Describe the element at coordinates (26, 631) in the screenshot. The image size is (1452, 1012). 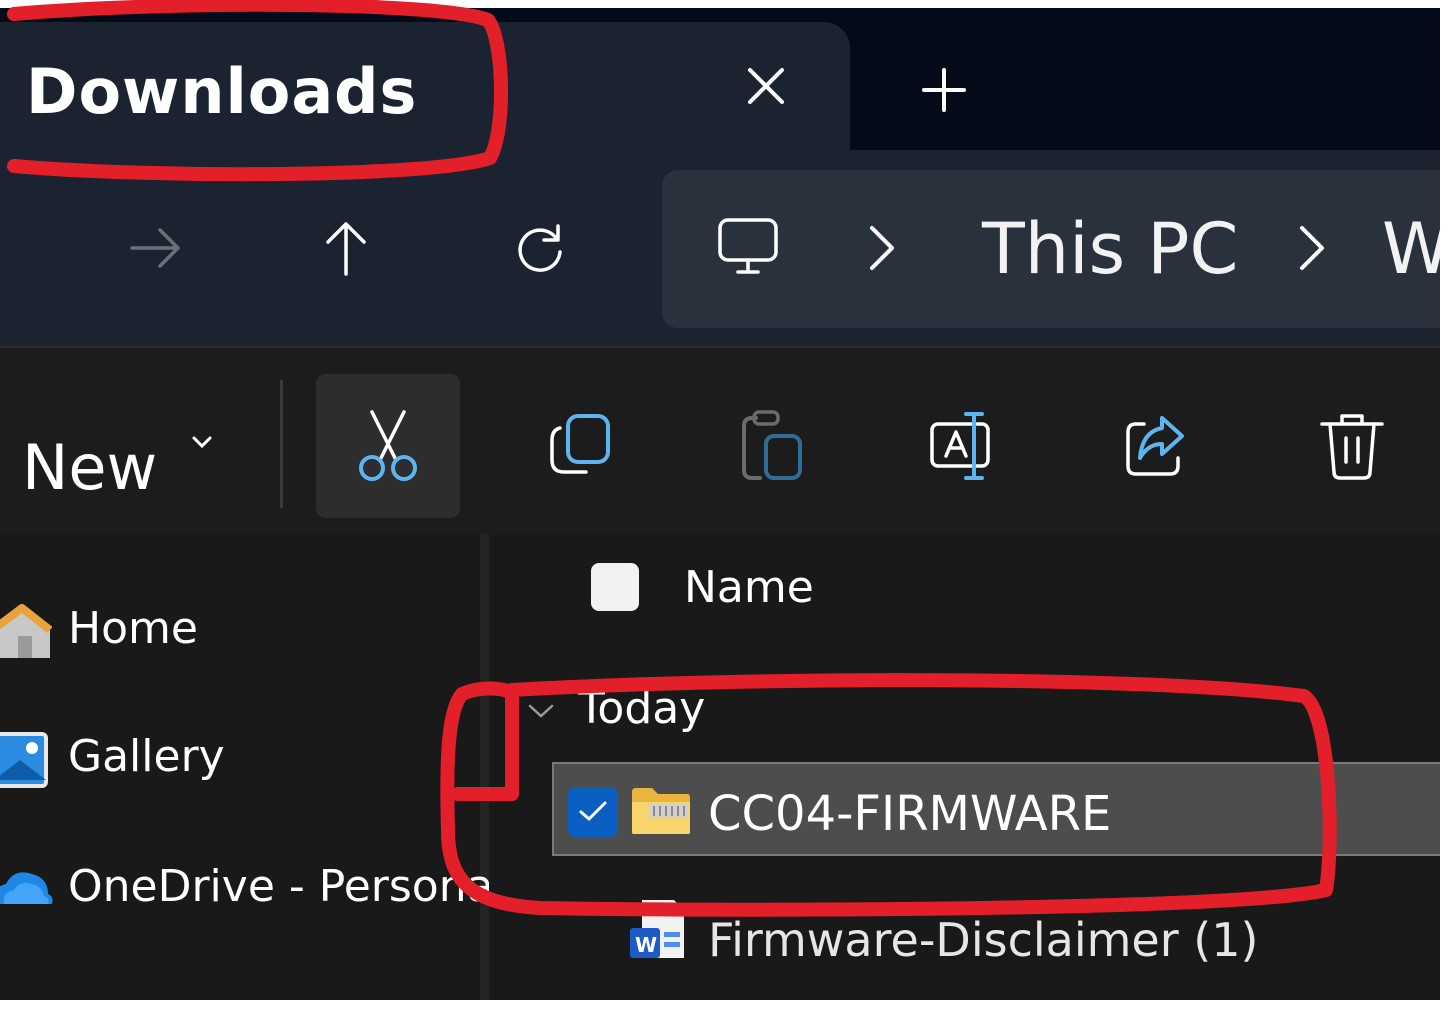
I see `home-icon` at that location.